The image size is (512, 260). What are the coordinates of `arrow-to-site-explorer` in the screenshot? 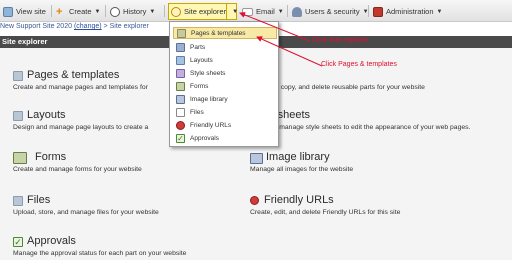 It's located at (275, 27).